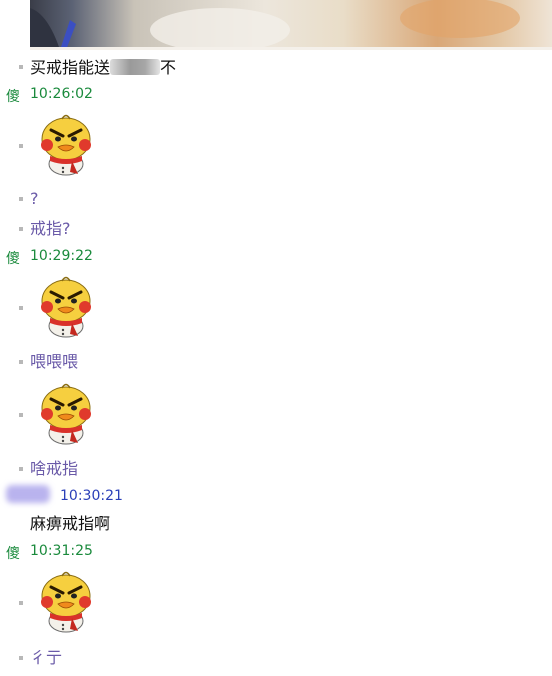  I want to click on timestamp: 10:29:22, so click(61, 256).